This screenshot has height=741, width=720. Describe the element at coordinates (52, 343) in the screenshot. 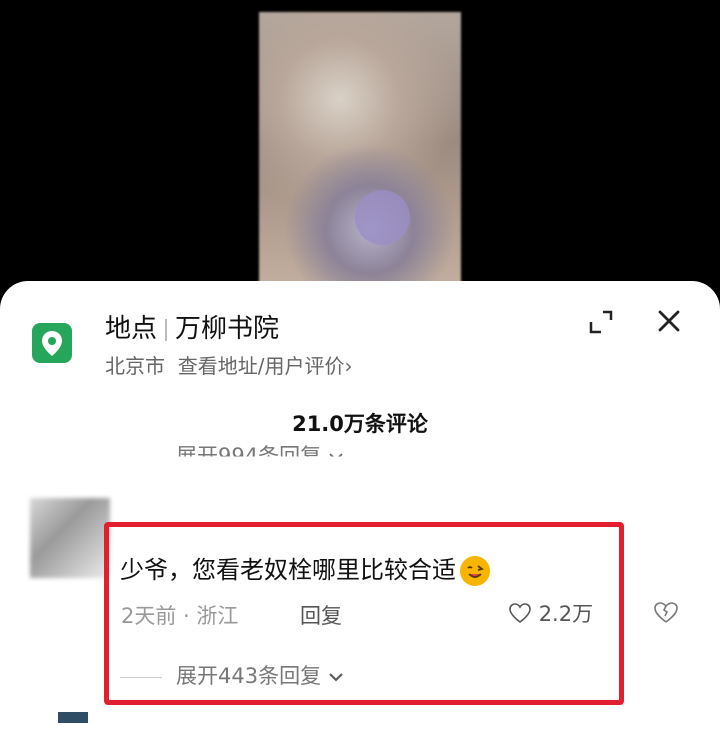

I see `location-pin-icon` at that location.